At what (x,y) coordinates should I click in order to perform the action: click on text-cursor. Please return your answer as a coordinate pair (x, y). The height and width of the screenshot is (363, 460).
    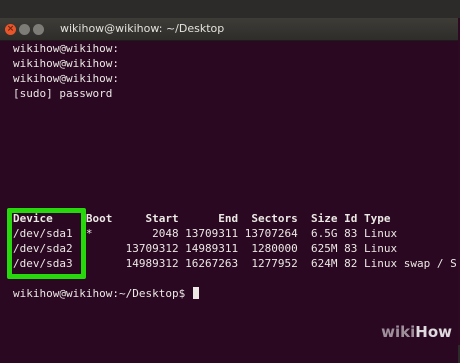
    Looking at the image, I should click on (195, 293).